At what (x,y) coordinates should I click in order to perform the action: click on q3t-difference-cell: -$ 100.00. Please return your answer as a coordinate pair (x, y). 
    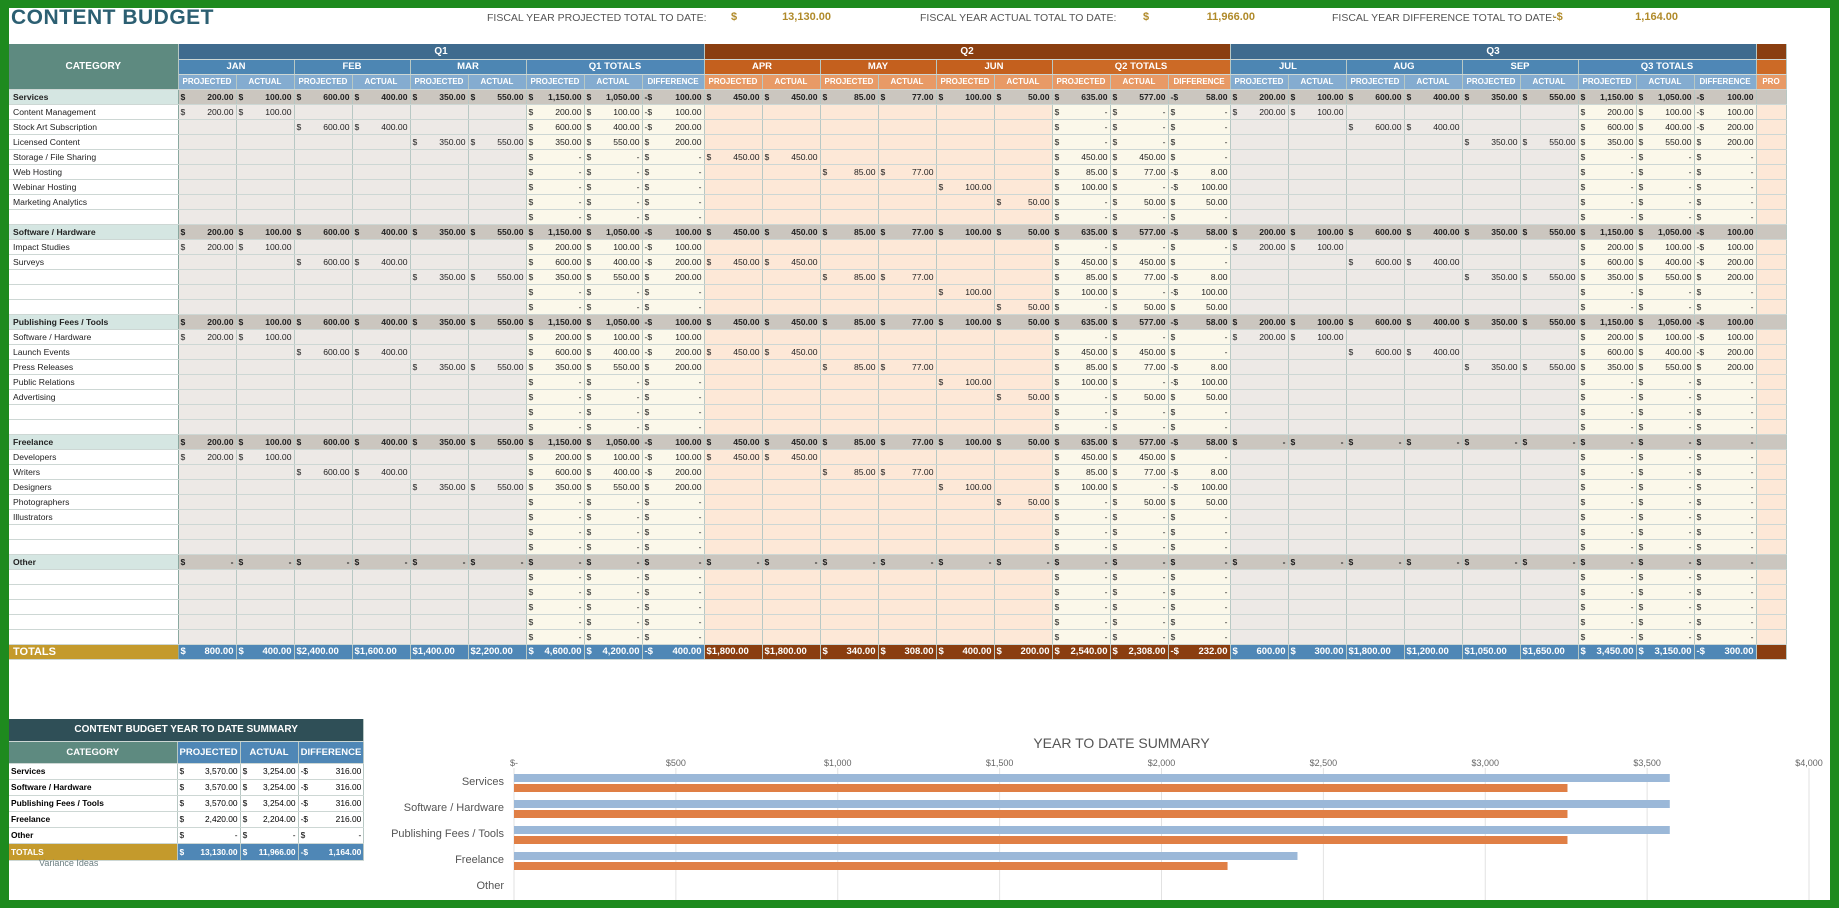
    Looking at the image, I should click on (1725, 337).